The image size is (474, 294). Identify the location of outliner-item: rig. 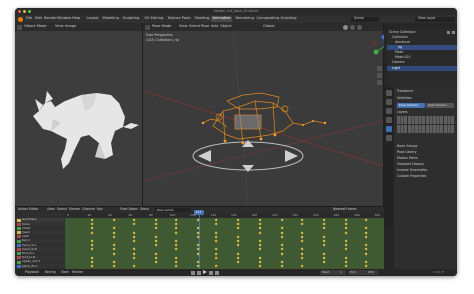
(400, 47).